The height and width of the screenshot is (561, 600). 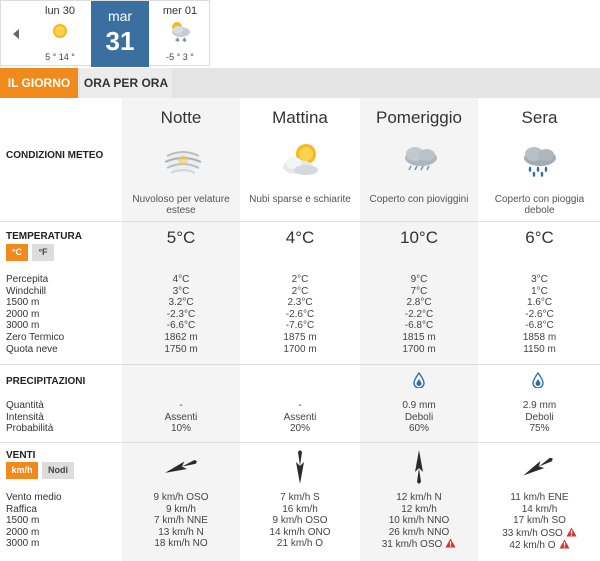 What do you see at coordinates (419, 291) in the screenshot?
I see `temperature-detail-value: 7°C` at bounding box center [419, 291].